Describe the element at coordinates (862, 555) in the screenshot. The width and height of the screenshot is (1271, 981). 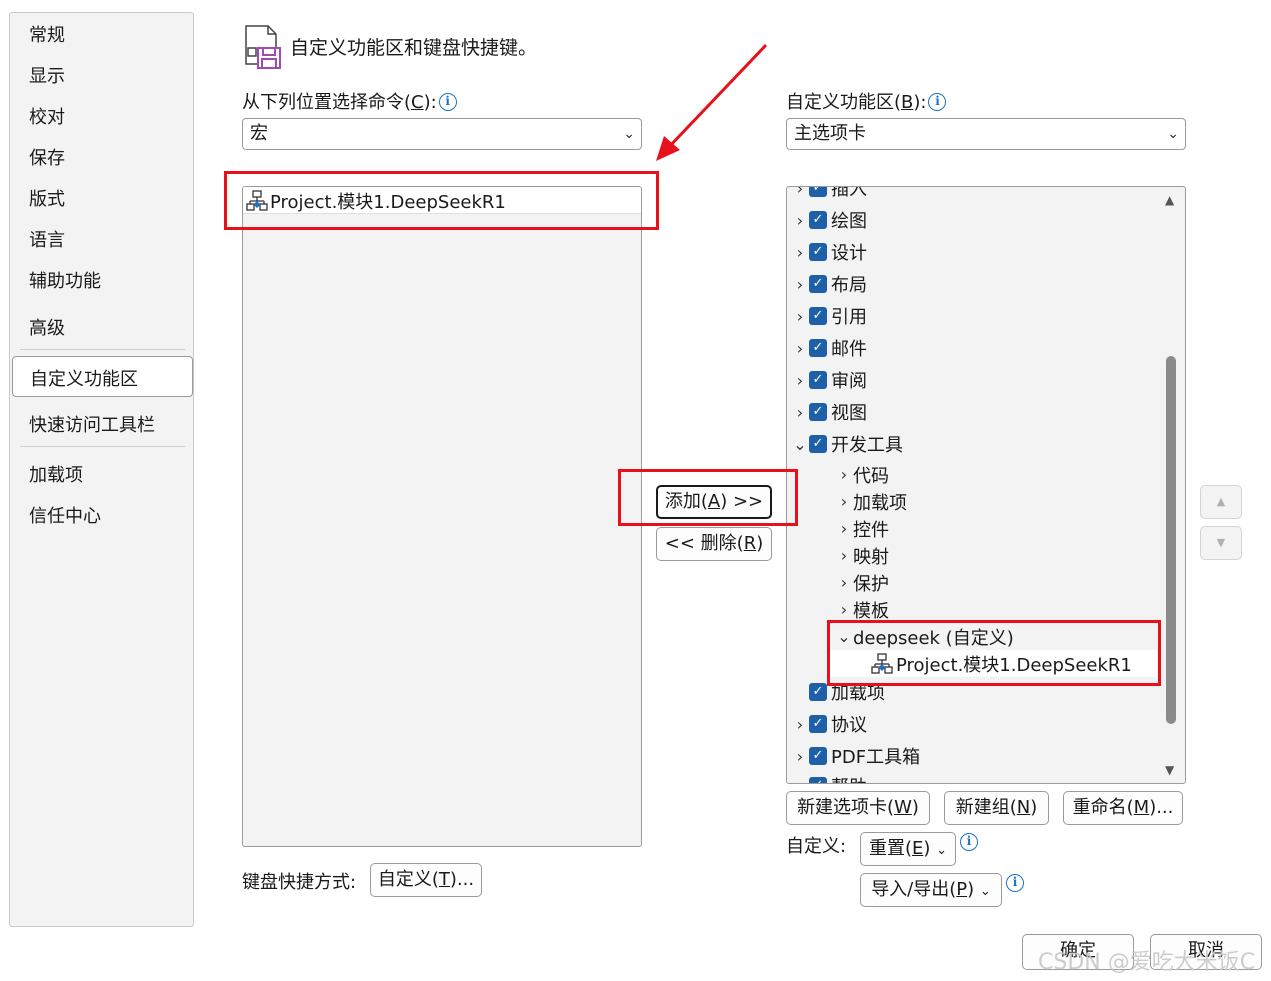
I see `tree-group-mapping: › 映射` at that location.